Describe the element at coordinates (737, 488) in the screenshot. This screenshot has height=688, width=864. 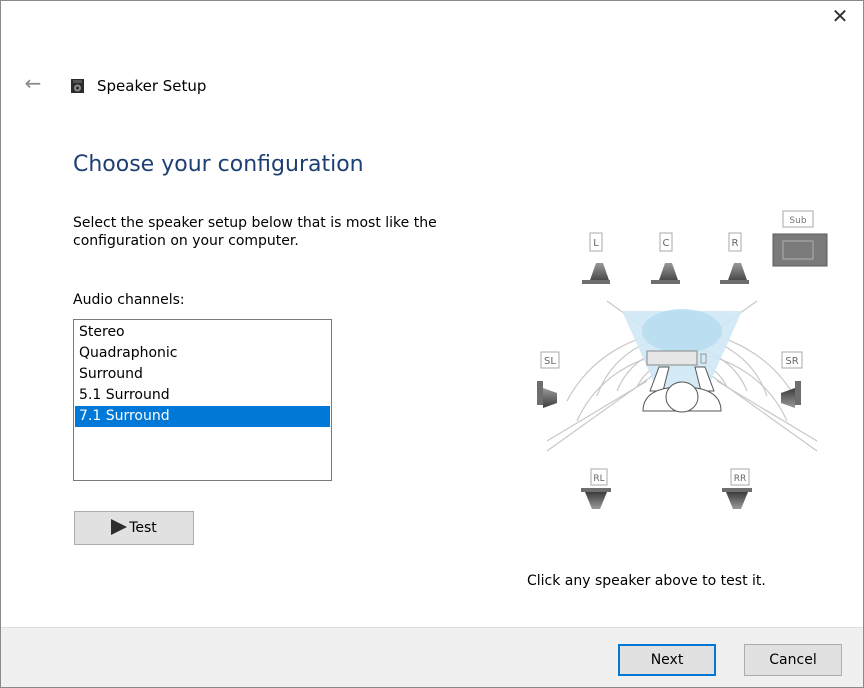
I see `speaker-rear-right: RR` at that location.